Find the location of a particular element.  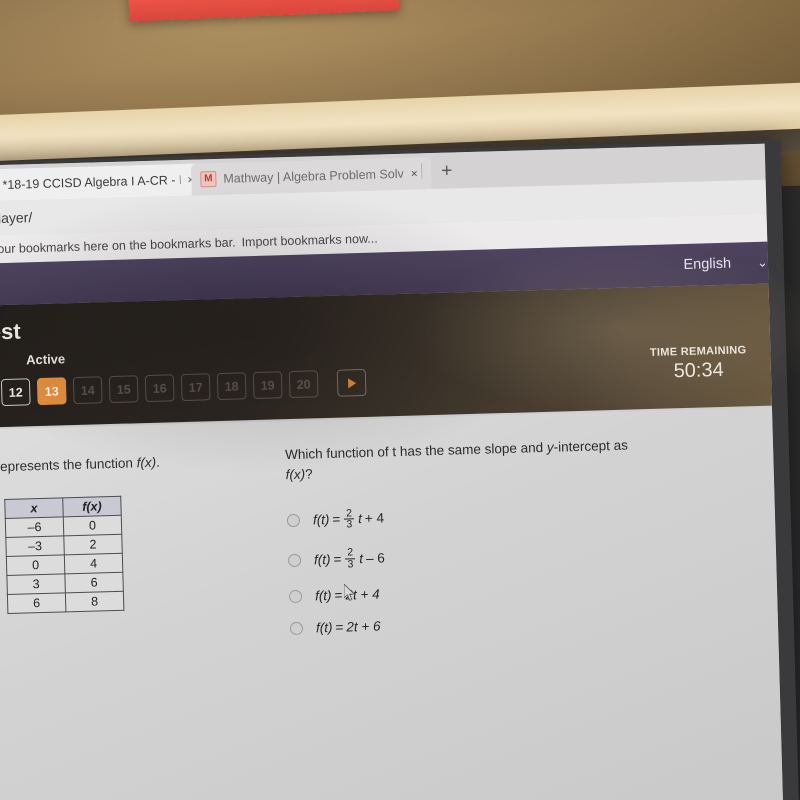

chevron-down-icon: ⌄ is located at coordinates (762, 263).